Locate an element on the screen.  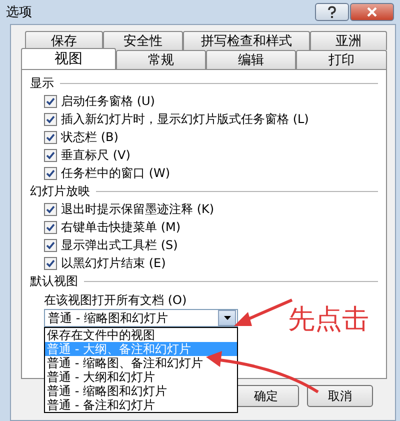
help-button is located at coordinates (332, 12).